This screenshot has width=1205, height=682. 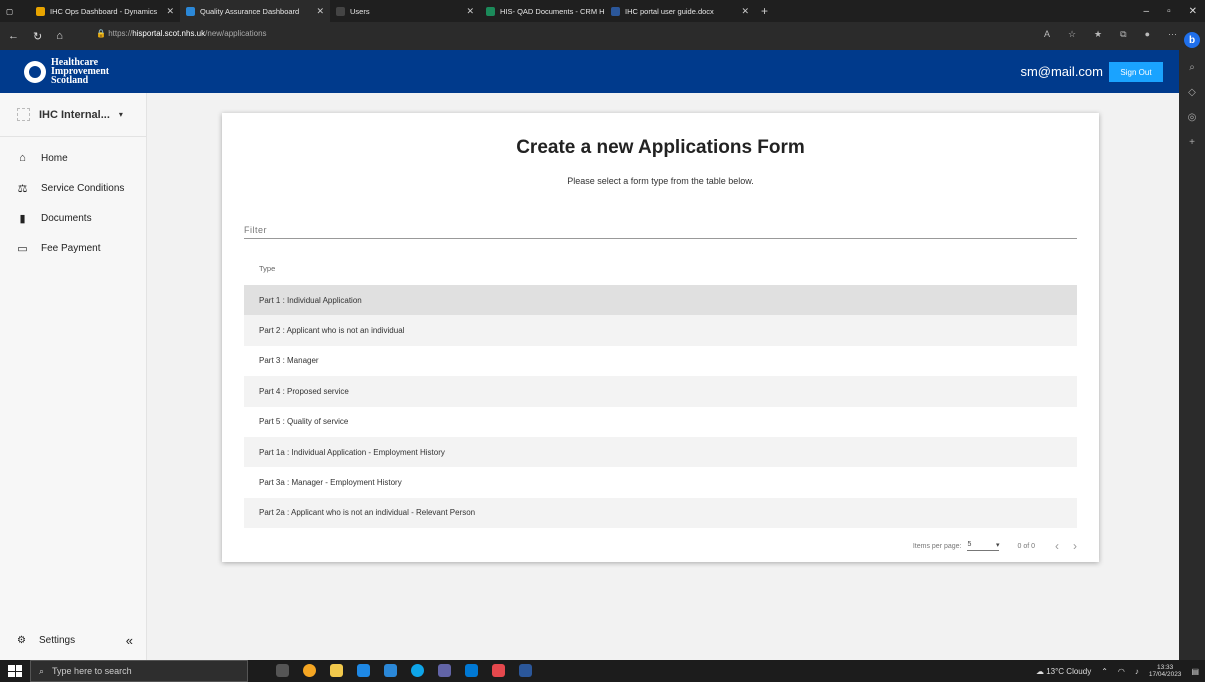 I want to click on items-per-page-label: Items per page:, so click(x=937, y=546).